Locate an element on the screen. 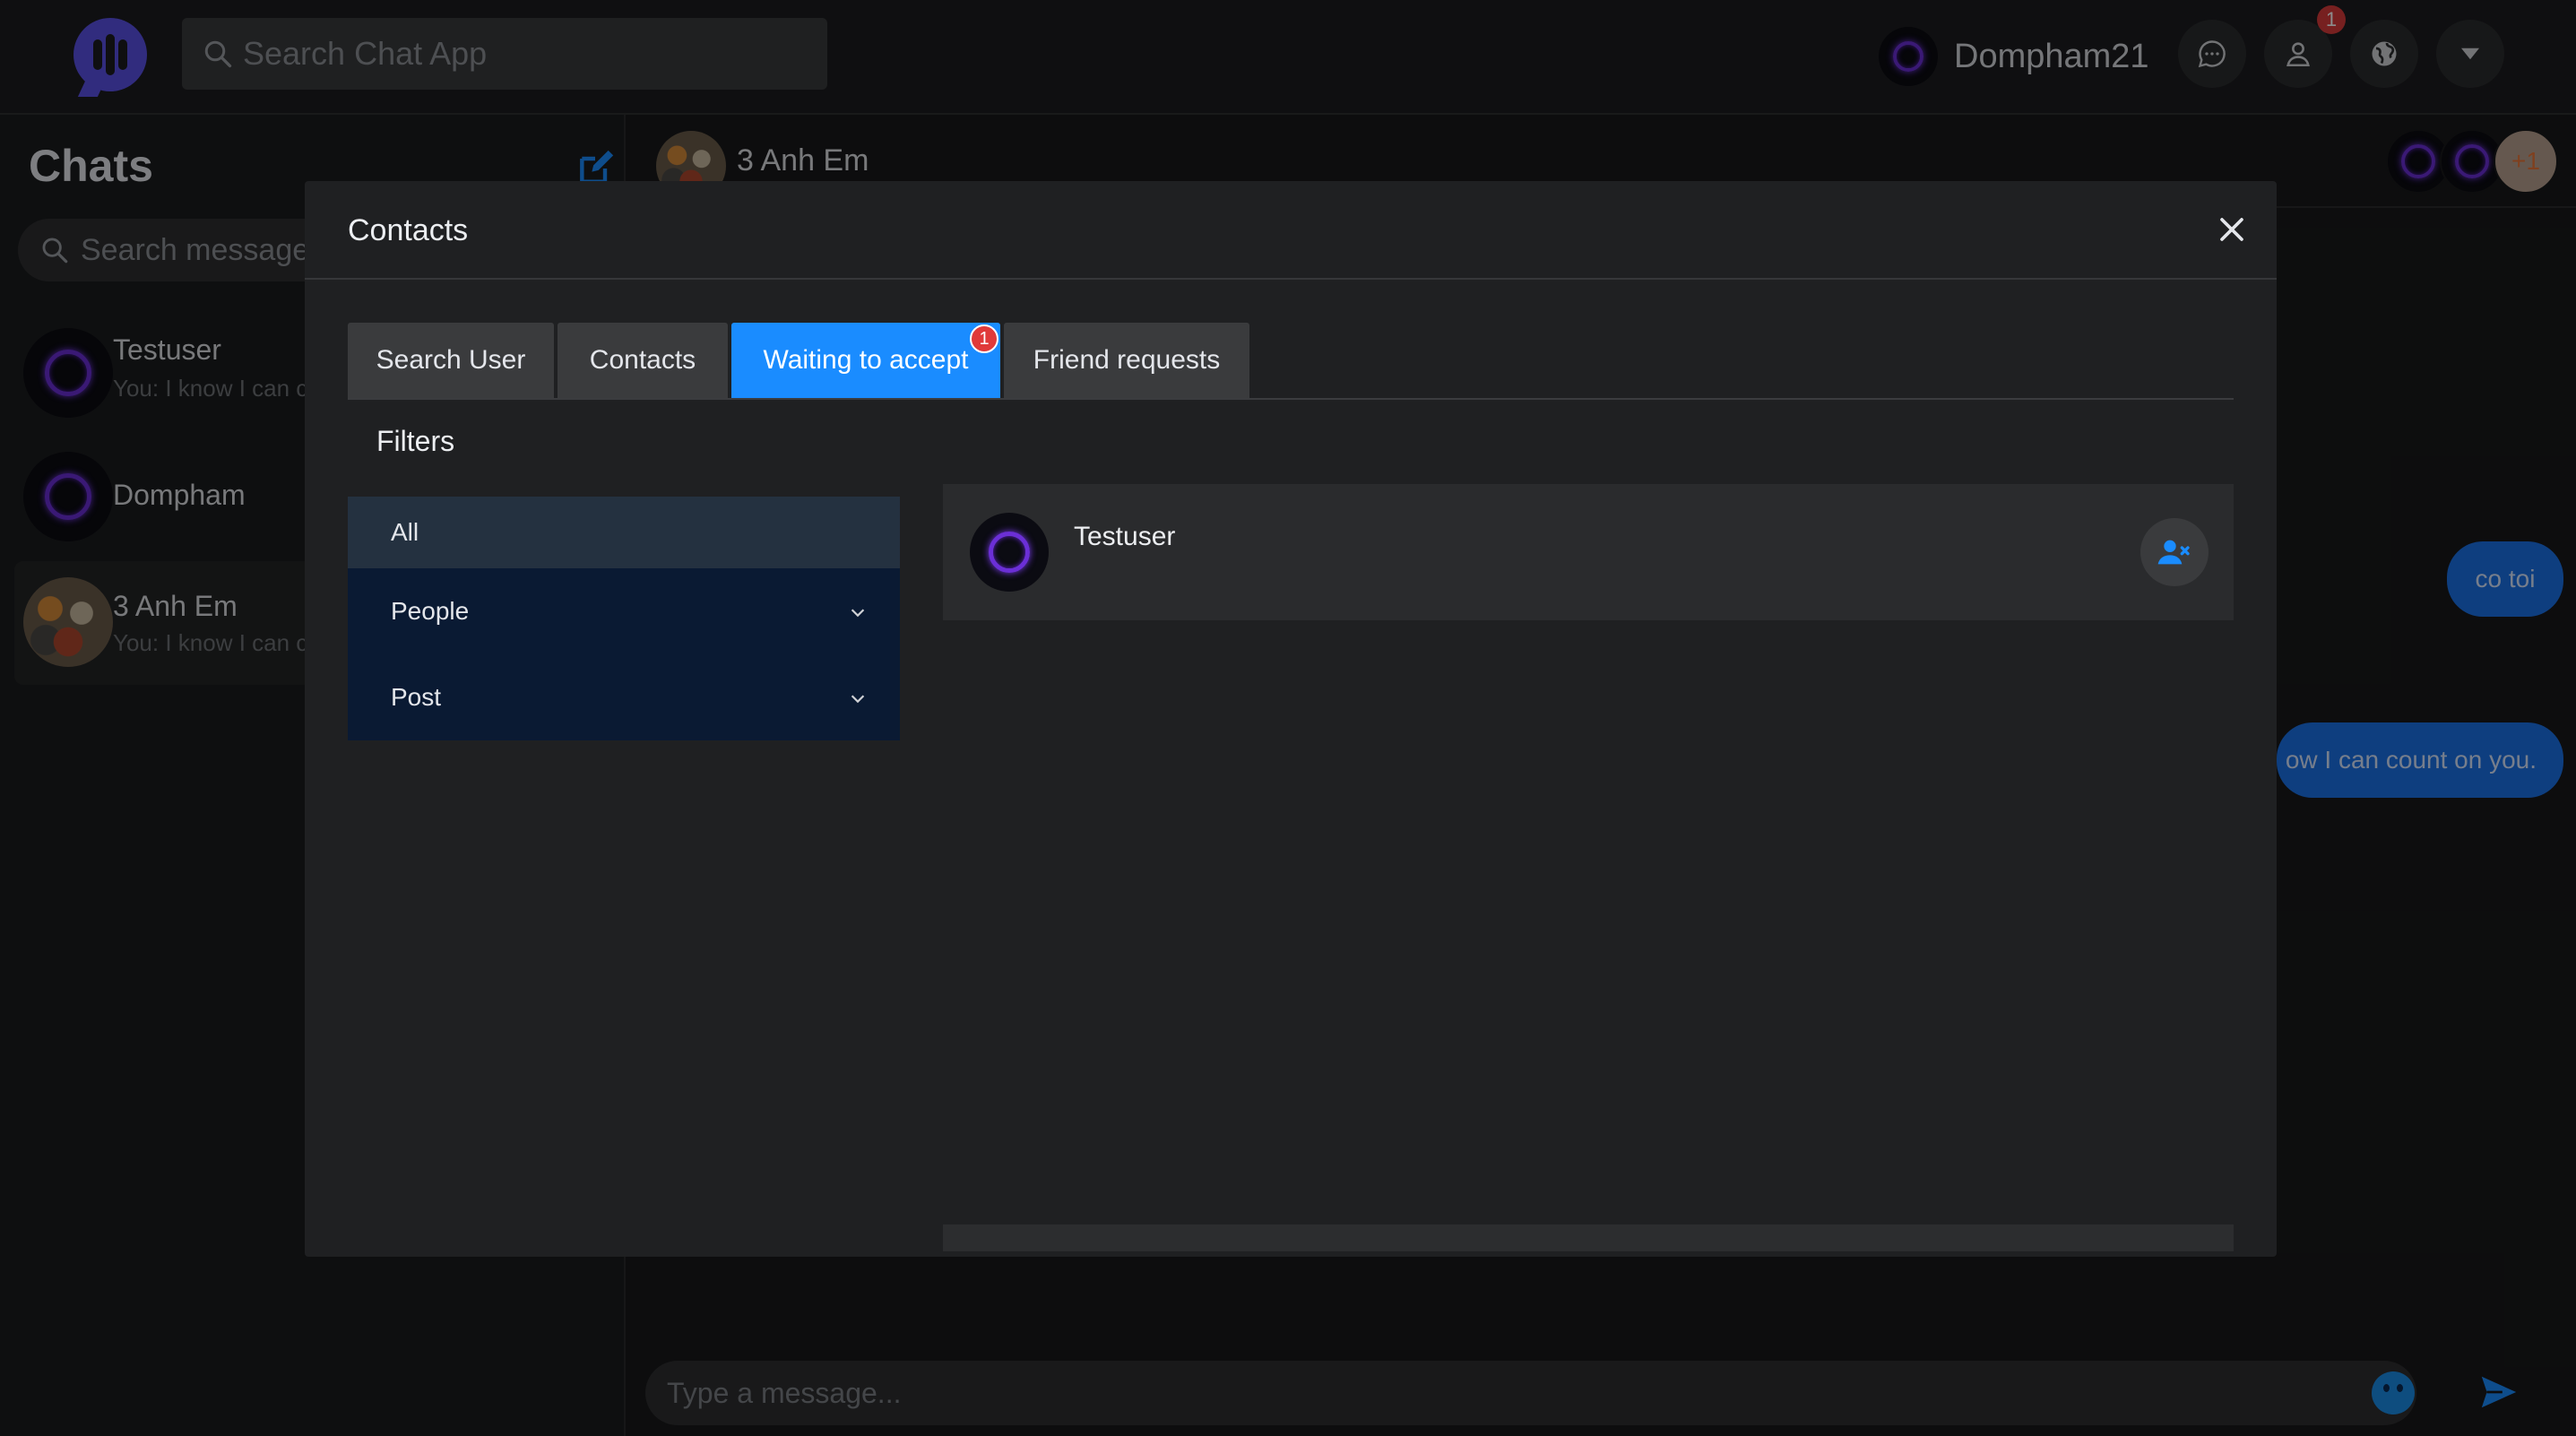 Image resolution: width=2576 pixels, height=1436 pixels. user-remove-icon is located at coordinates (2173, 552).